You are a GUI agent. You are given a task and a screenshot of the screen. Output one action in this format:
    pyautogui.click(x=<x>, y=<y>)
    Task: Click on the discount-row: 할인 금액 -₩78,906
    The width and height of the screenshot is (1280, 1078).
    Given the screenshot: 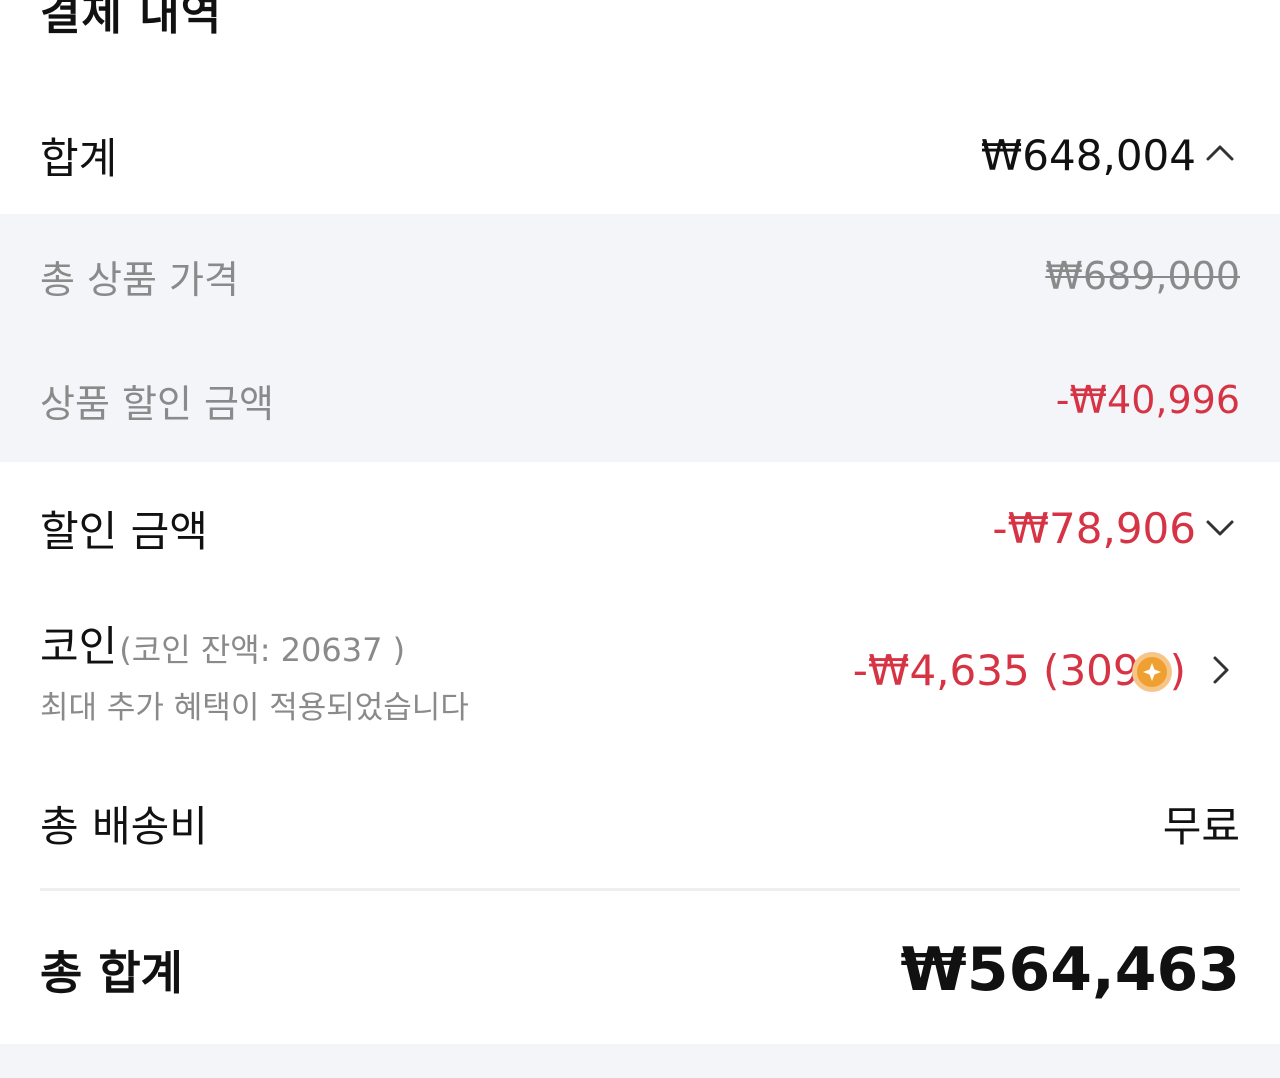 What is the action you would take?
    pyautogui.click(x=640, y=528)
    